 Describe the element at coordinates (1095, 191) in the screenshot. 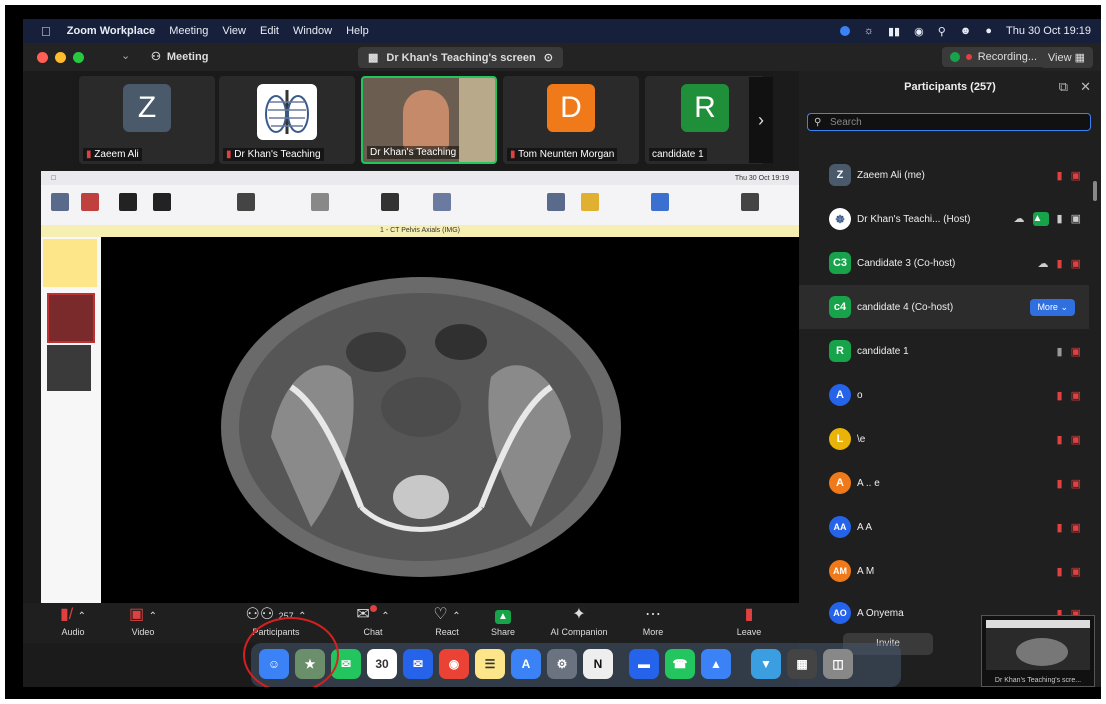

I see `panel-scrollbar` at that location.